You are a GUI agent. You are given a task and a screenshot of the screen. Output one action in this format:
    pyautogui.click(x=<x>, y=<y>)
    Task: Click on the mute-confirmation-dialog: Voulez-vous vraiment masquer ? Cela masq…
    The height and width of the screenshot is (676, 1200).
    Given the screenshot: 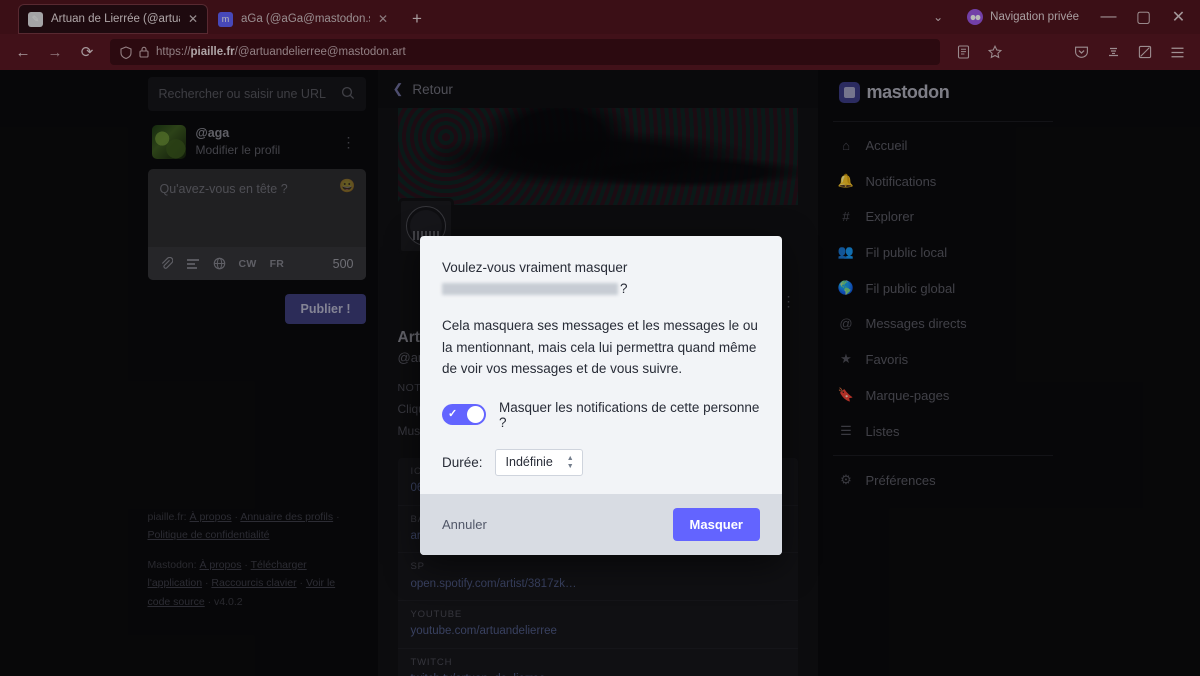 What is the action you would take?
    pyautogui.click(x=601, y=395)
    